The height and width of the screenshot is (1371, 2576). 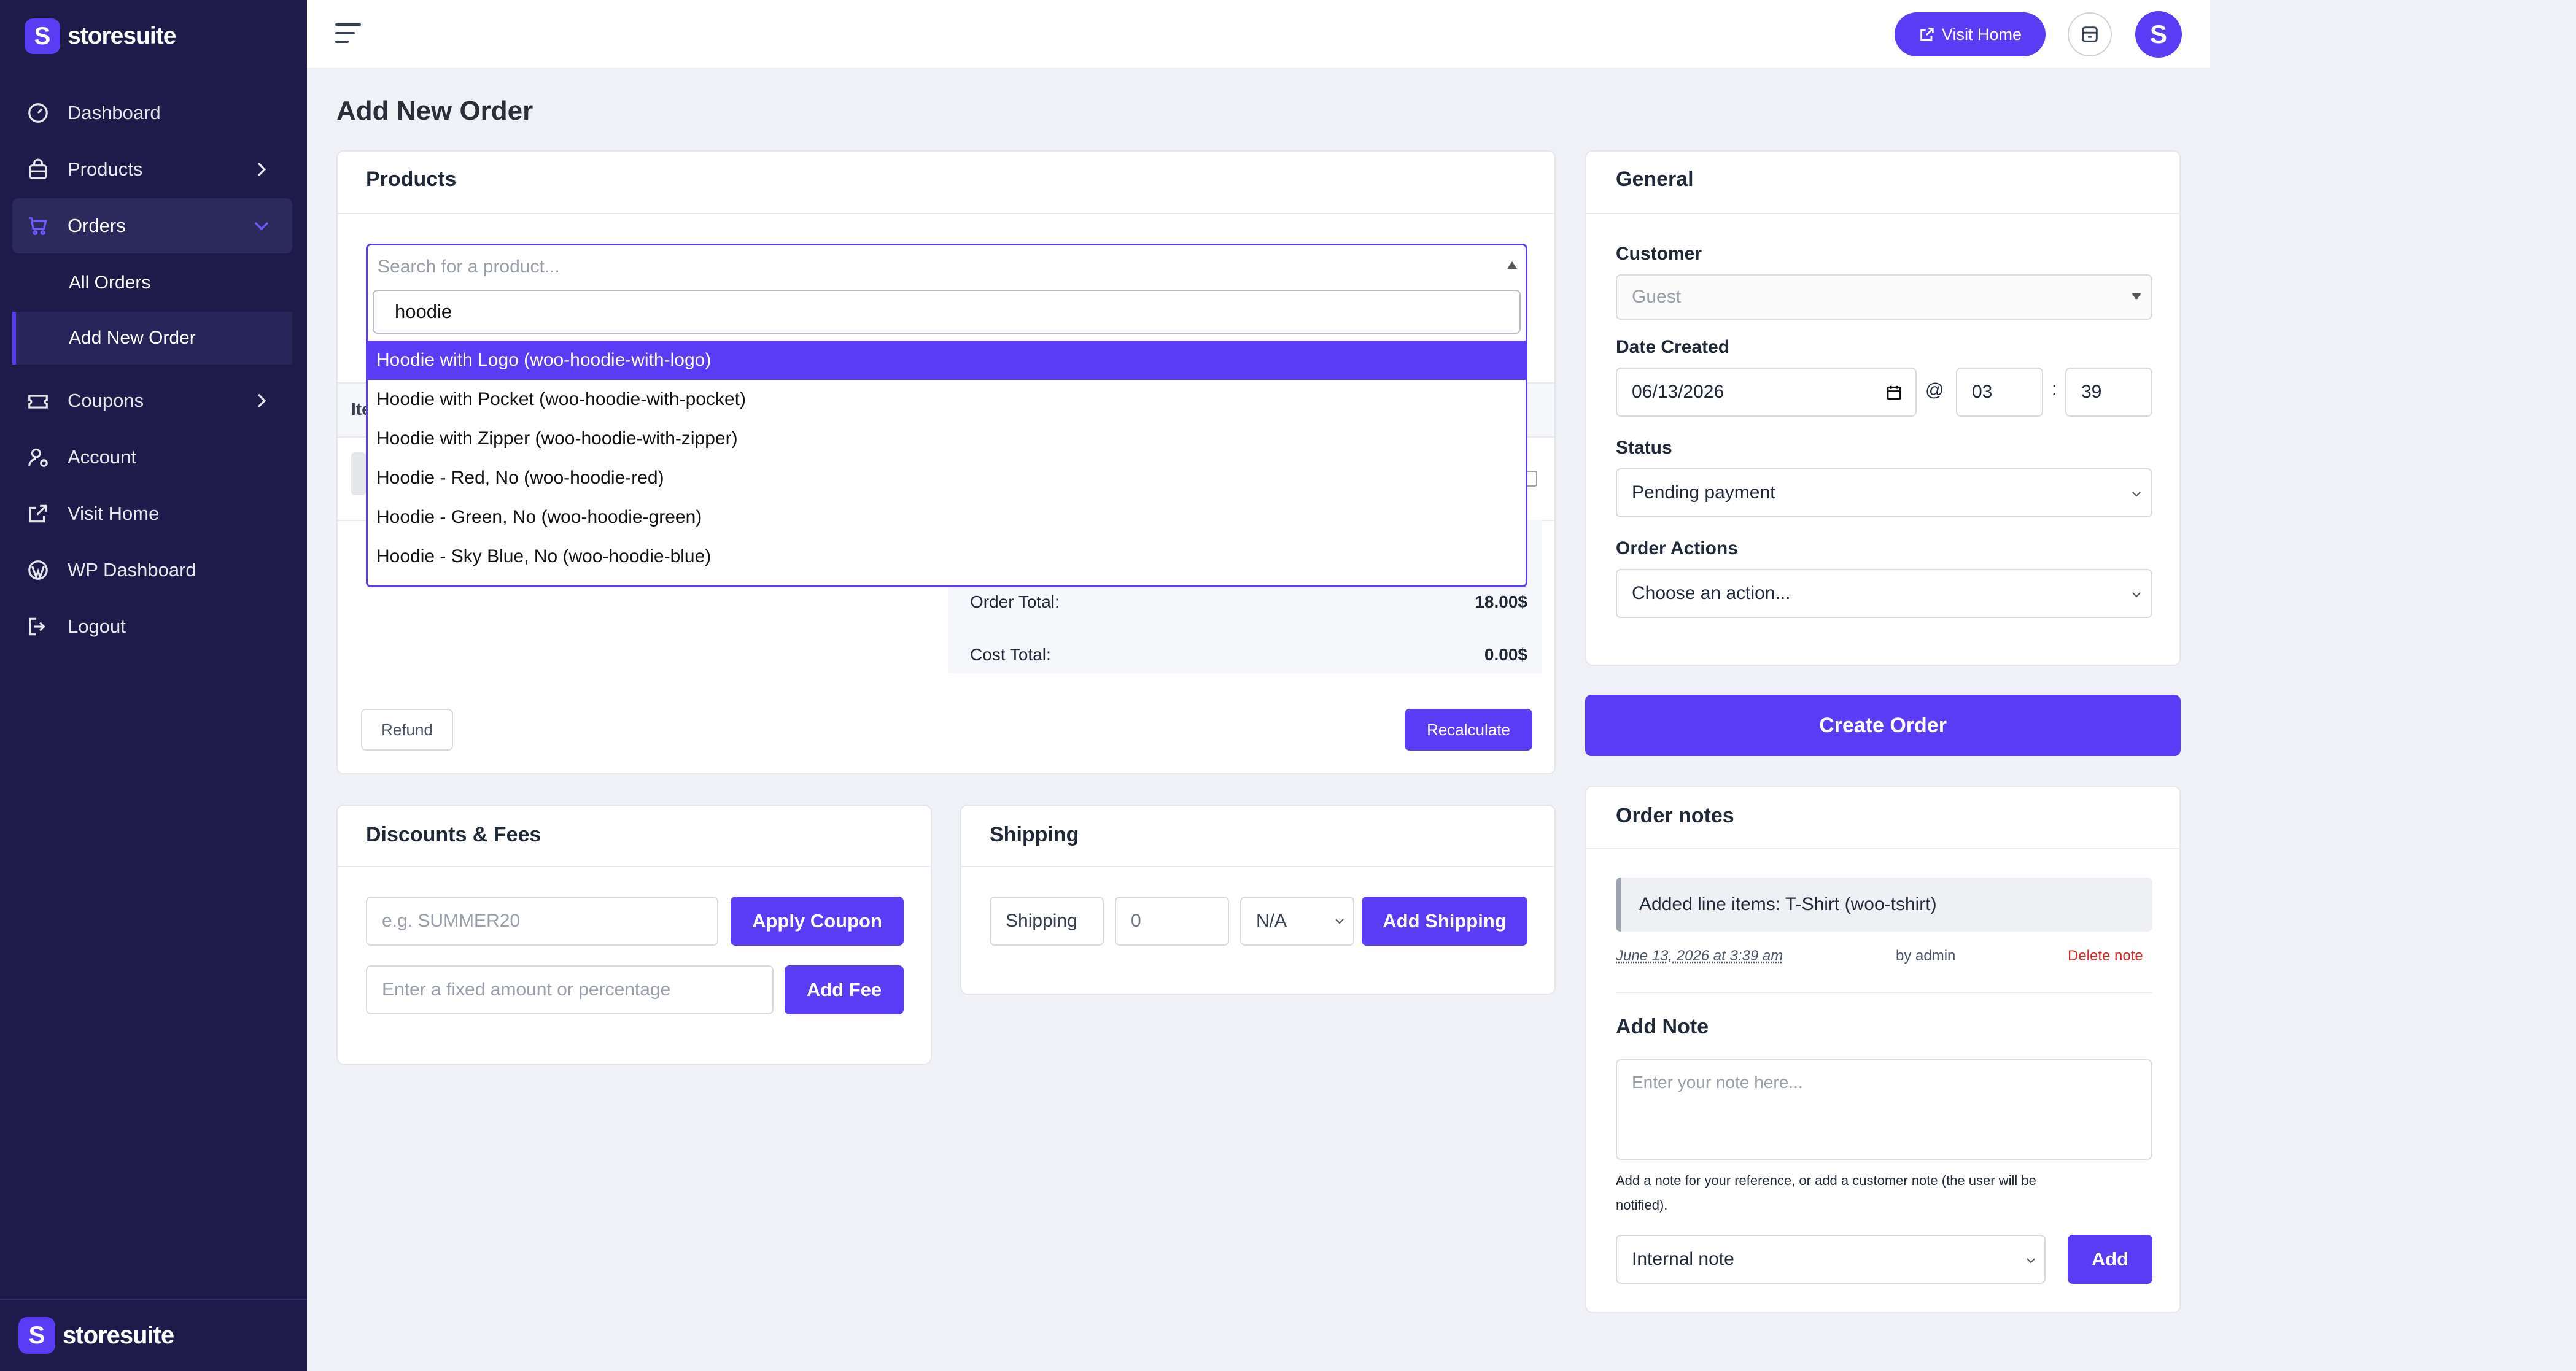 I want to click on user-gear-icon, so click(x=38, y=457).